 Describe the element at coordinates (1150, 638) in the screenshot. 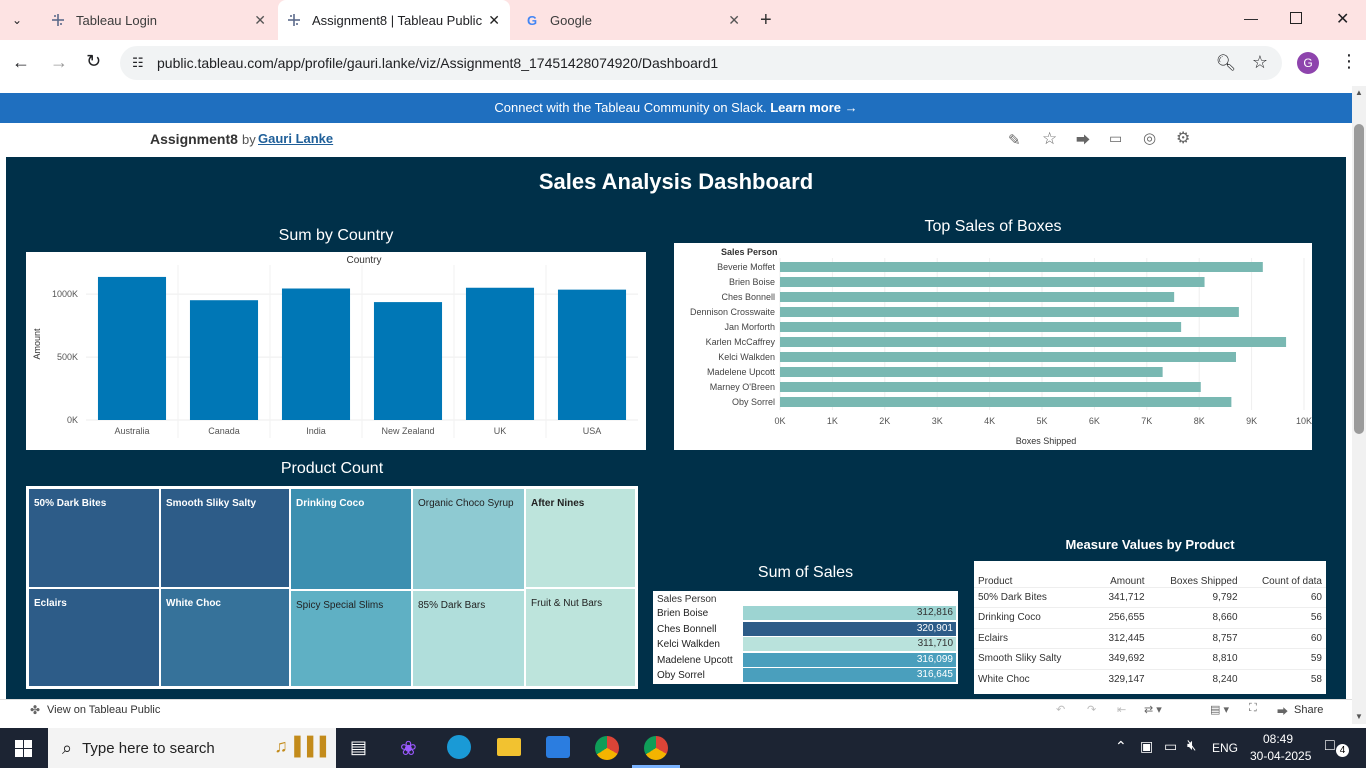

I see `table-row: Eclairs 312,445 8,757 60` at that location.